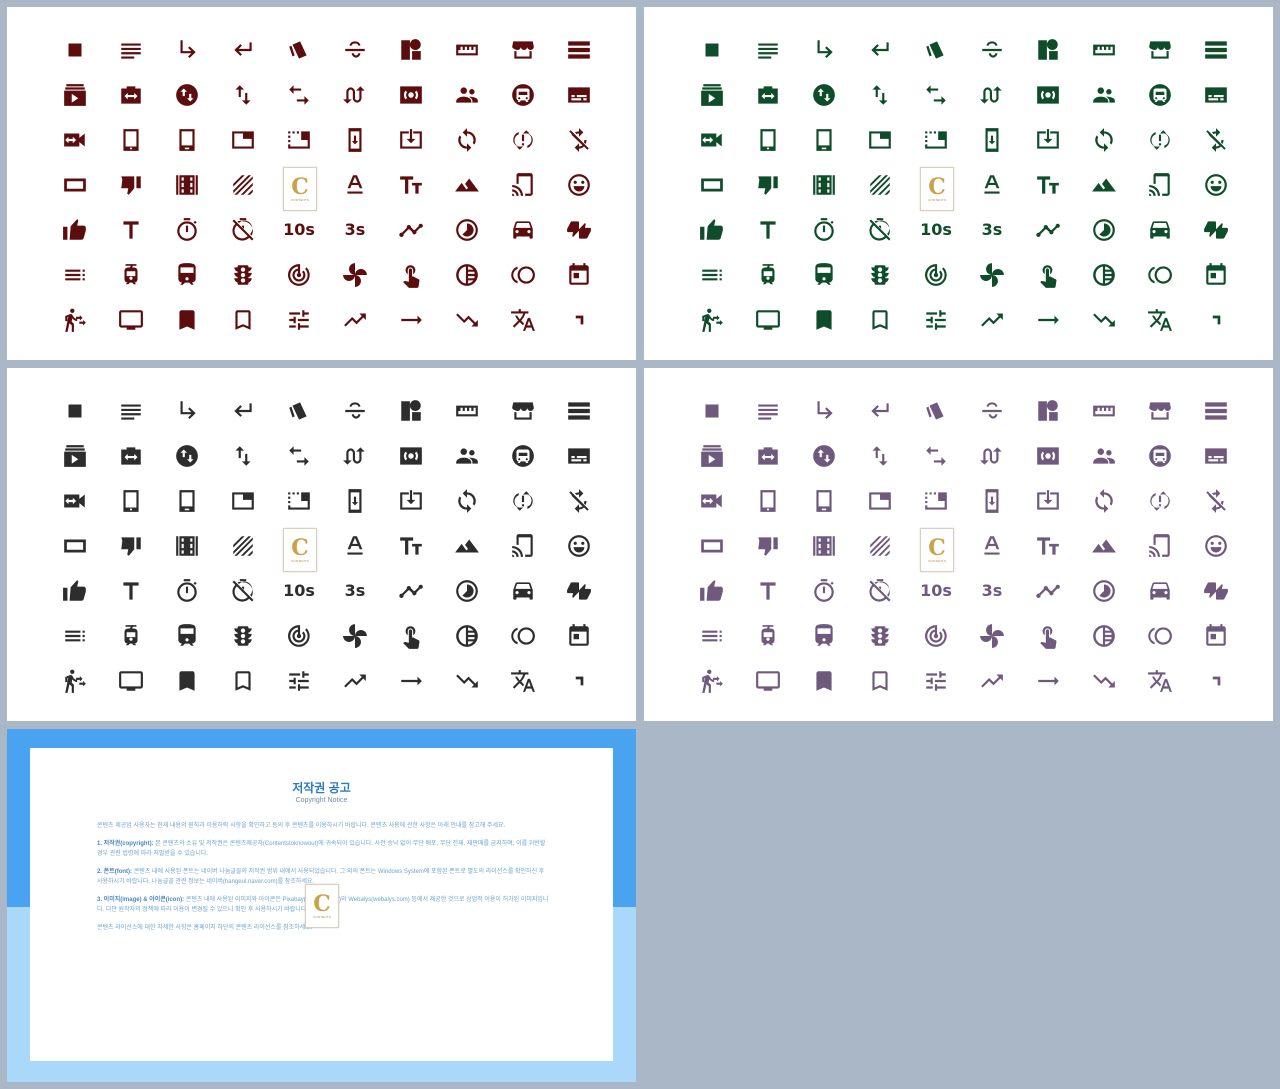 The width and height of the screenshot is (1280, 1089). I want to click on straighten-icon, so click(467, 49).